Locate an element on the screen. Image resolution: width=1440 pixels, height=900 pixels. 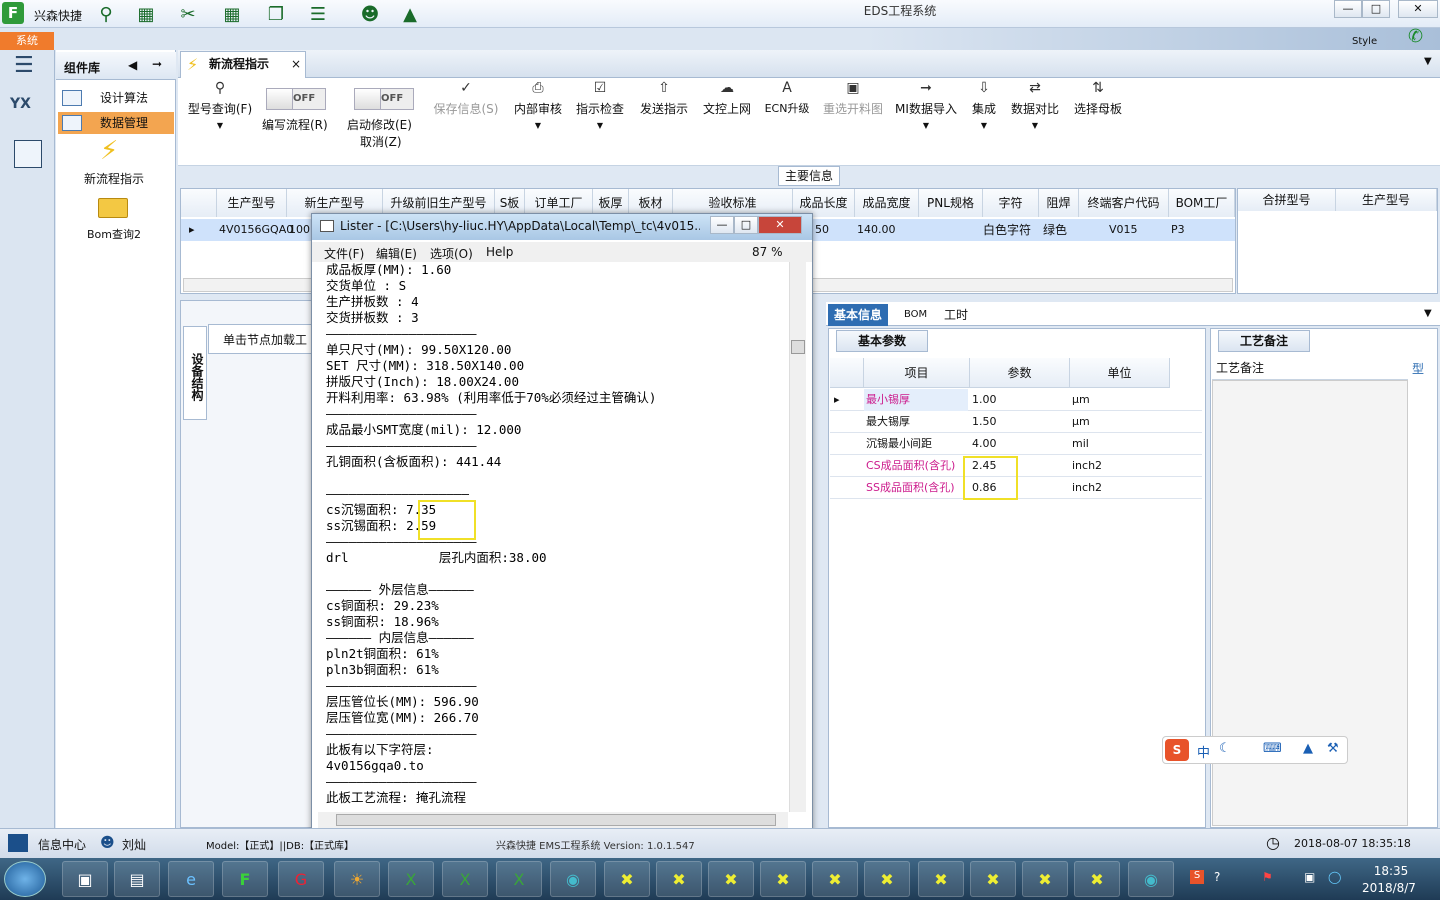
lister-minimize-button: — is located at coordinates (722, 225).